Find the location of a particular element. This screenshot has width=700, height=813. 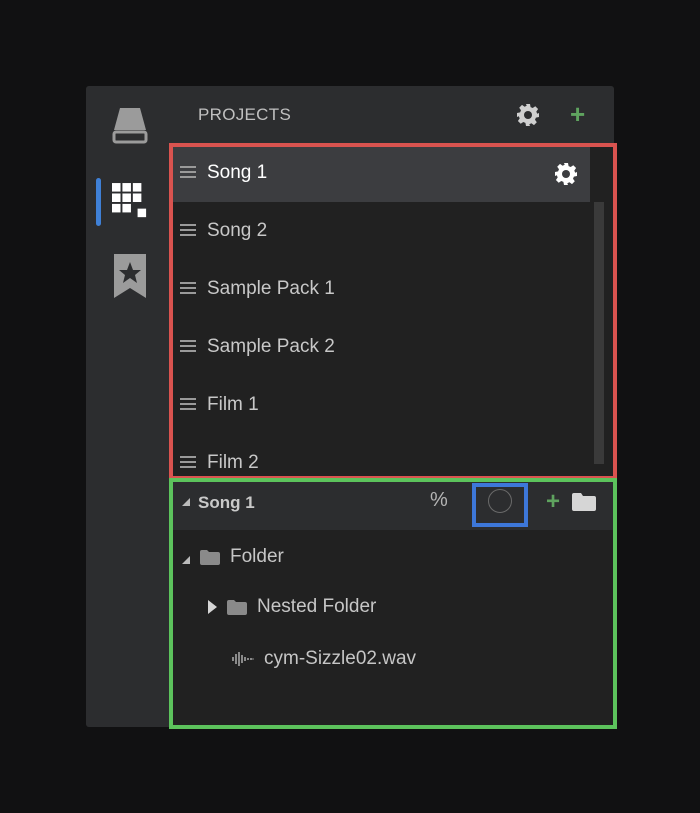

project-label: Film 1 is located at coordinates (233, 404).